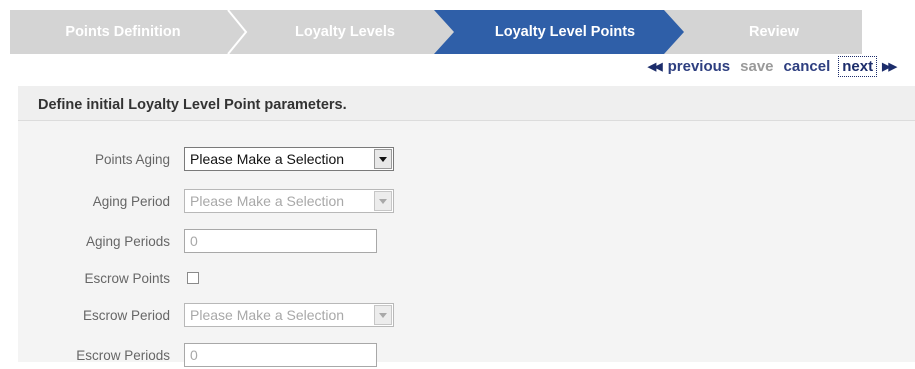  I want to click on escrow-period-row: Escrow Period Please Make a Selection, so click(228, 316).